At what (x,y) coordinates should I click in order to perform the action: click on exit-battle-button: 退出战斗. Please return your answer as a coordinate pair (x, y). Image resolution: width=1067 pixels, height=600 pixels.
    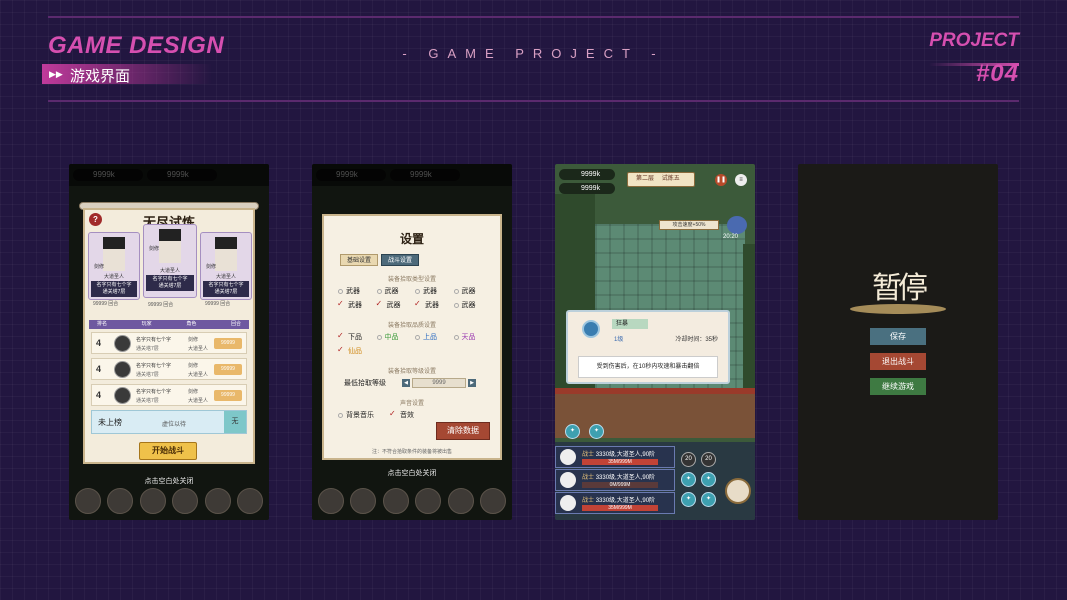
    Looking at the image, I should click on (898, 361).